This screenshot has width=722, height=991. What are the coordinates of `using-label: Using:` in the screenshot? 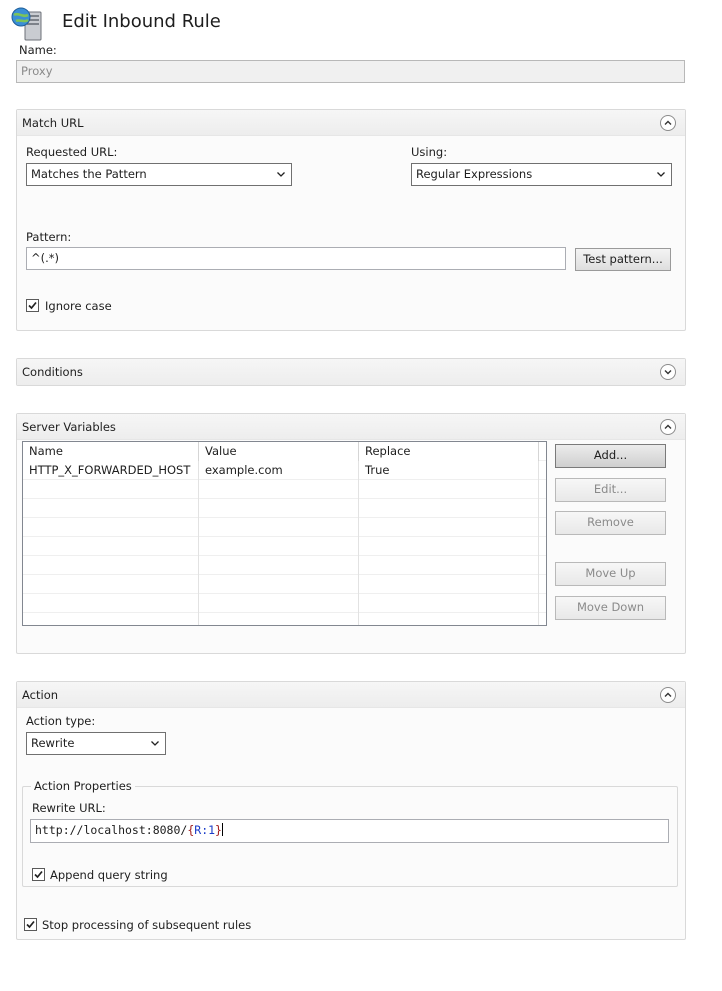 It's located at (429, 152).